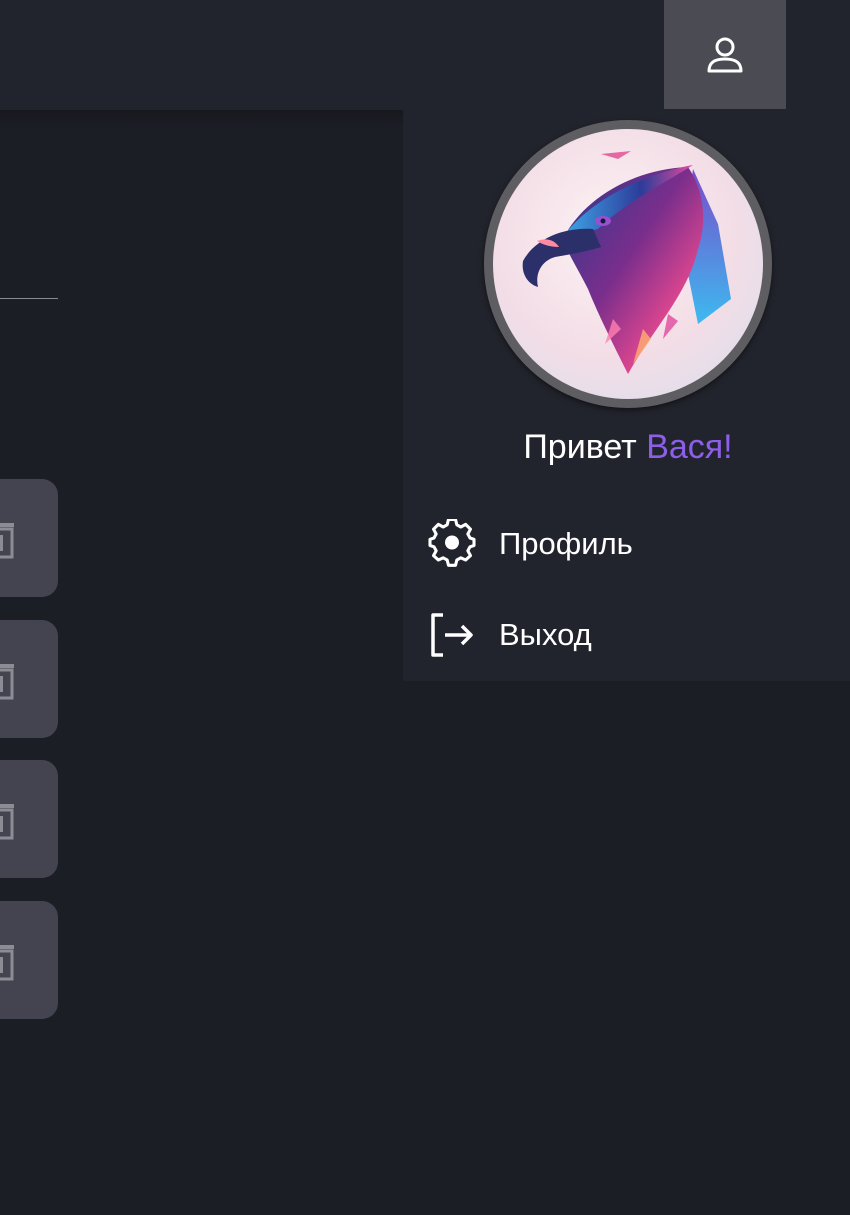 This screenshot has width=850, height=1215. I want to click on menu-item-logout-label: Выход, so click(545, 634).